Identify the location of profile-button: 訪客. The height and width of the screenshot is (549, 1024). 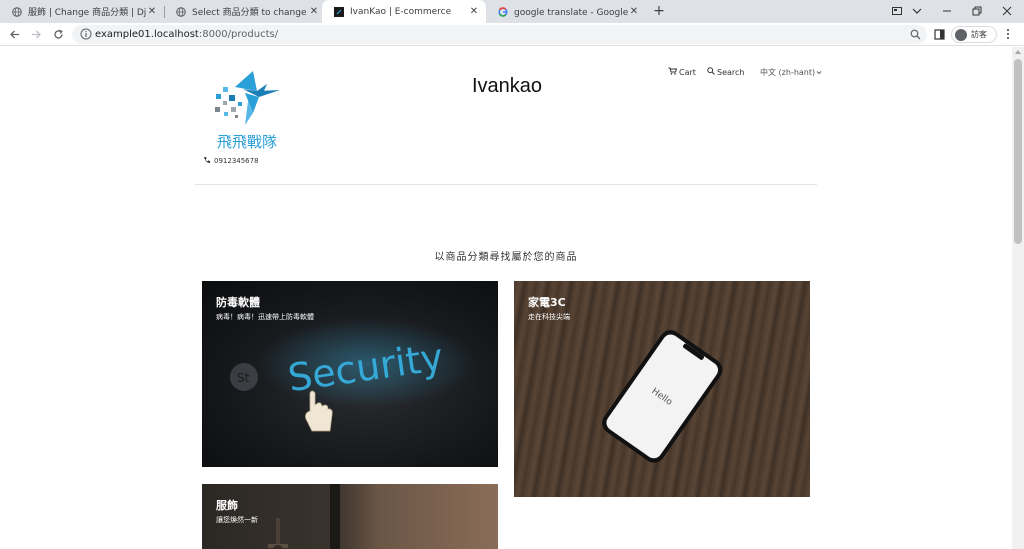
(974, 34).